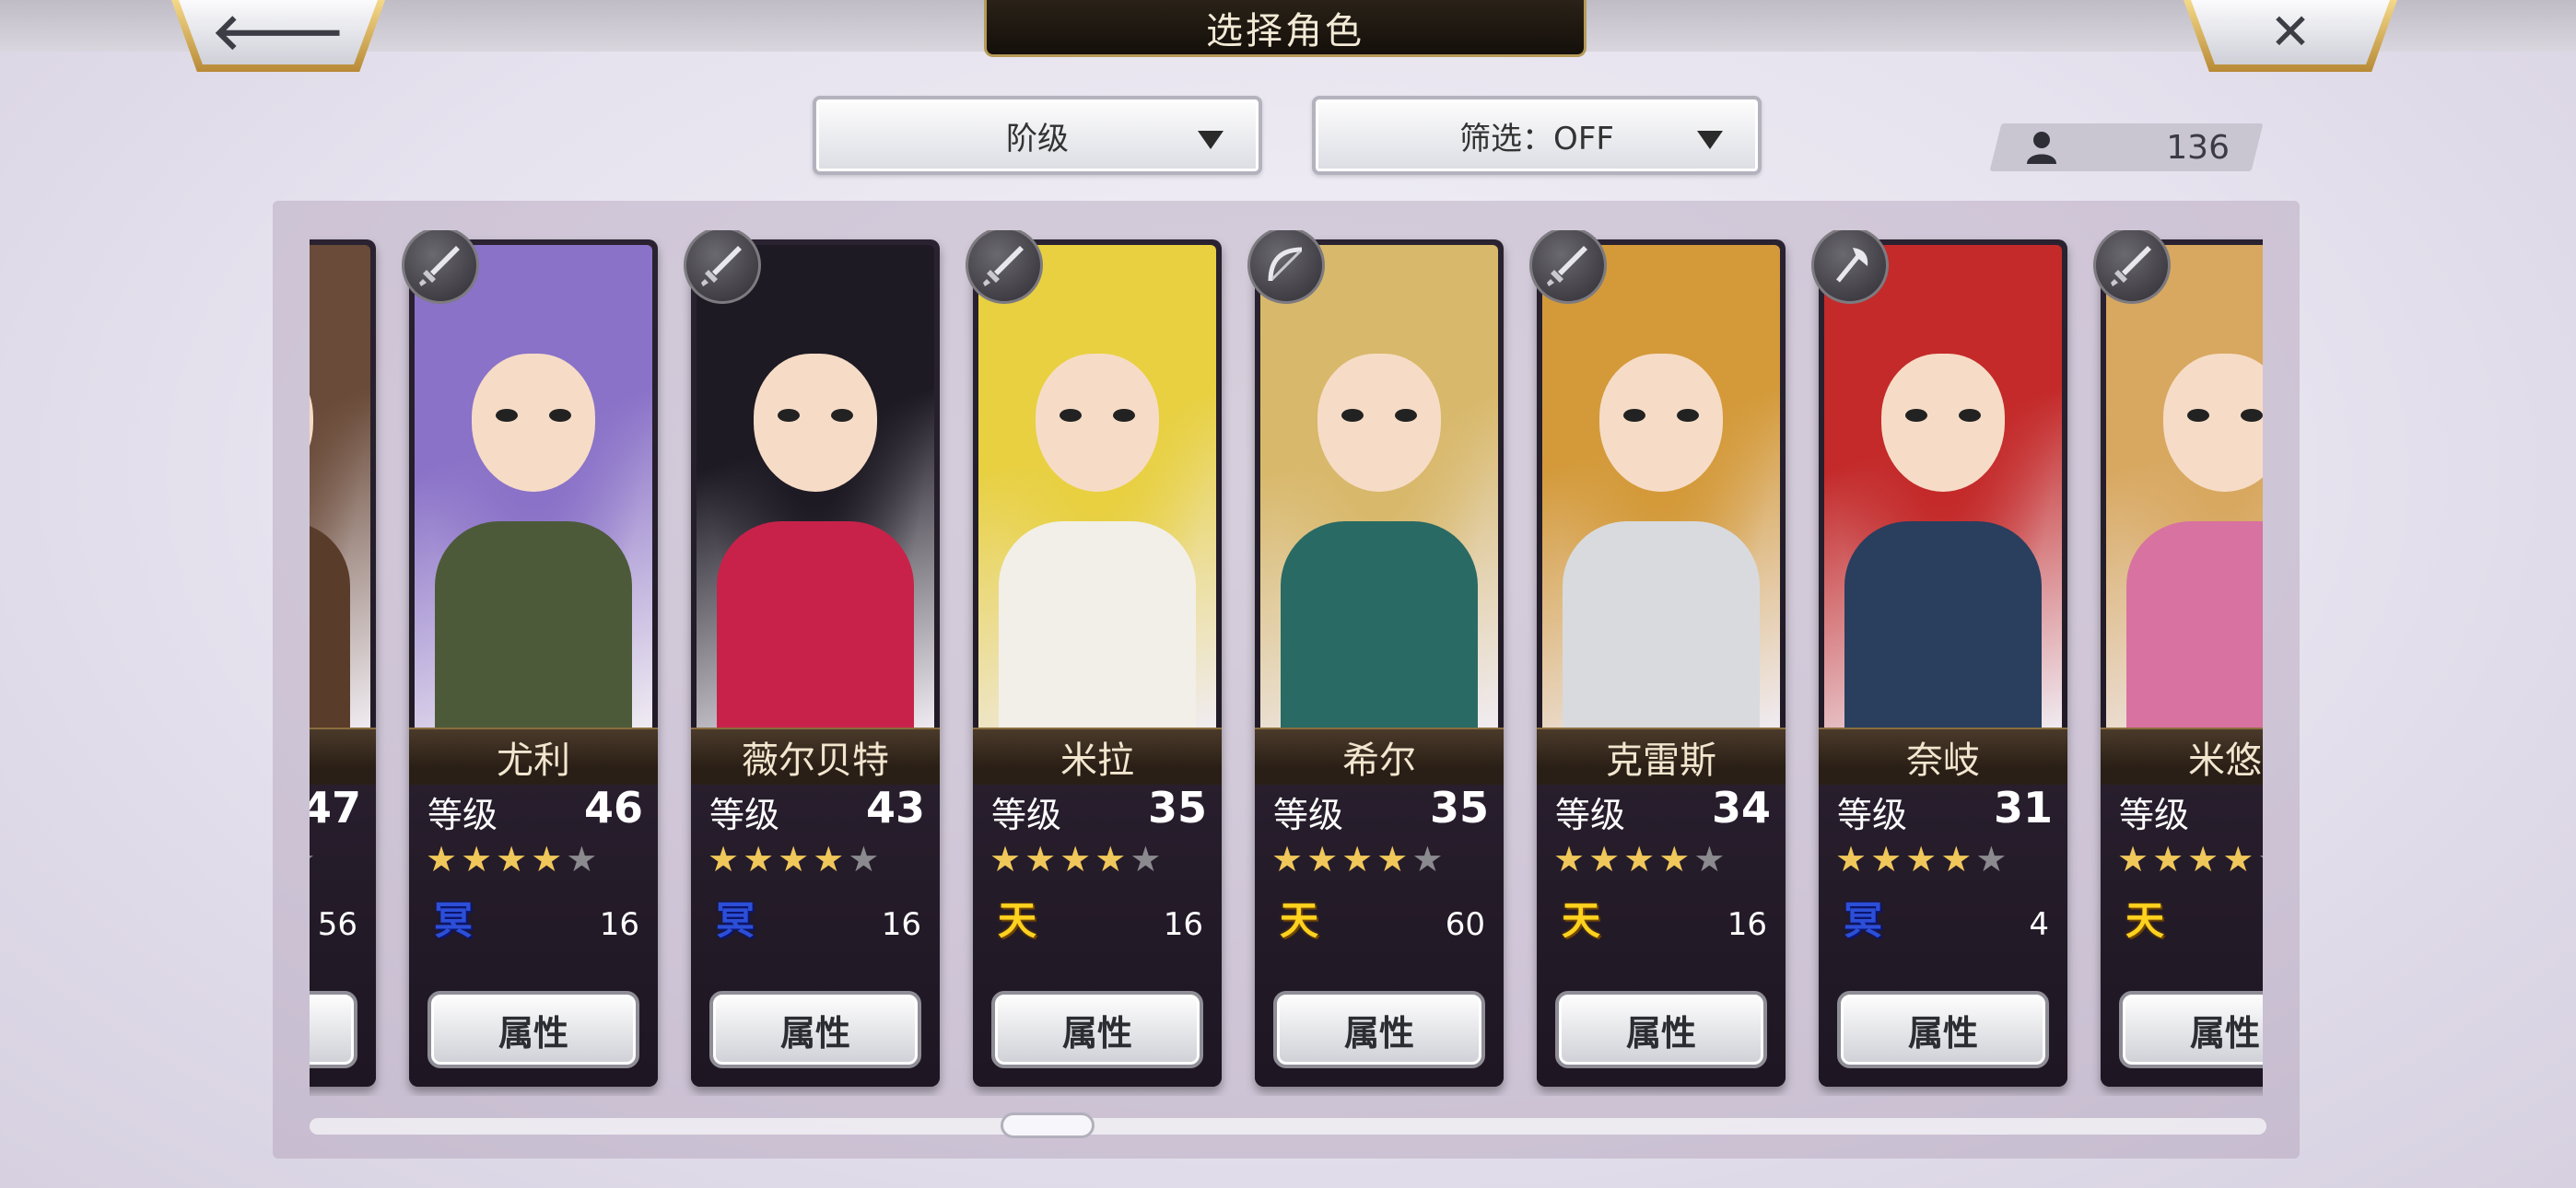 The height and width of the screenshot is (1188, 2576). Describe the element at coordinates (343, 935) in the screenshot. I see `character-stats: 等级 47 ★★★★★ 冥 56 属性` at that location.